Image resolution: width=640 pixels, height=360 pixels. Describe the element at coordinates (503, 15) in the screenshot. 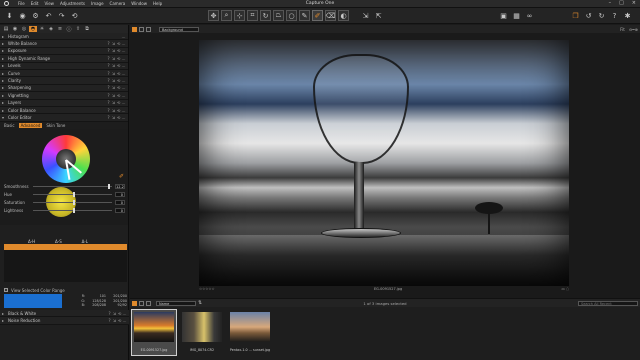

I see `exposure-warning-icon: ▣` at that location.